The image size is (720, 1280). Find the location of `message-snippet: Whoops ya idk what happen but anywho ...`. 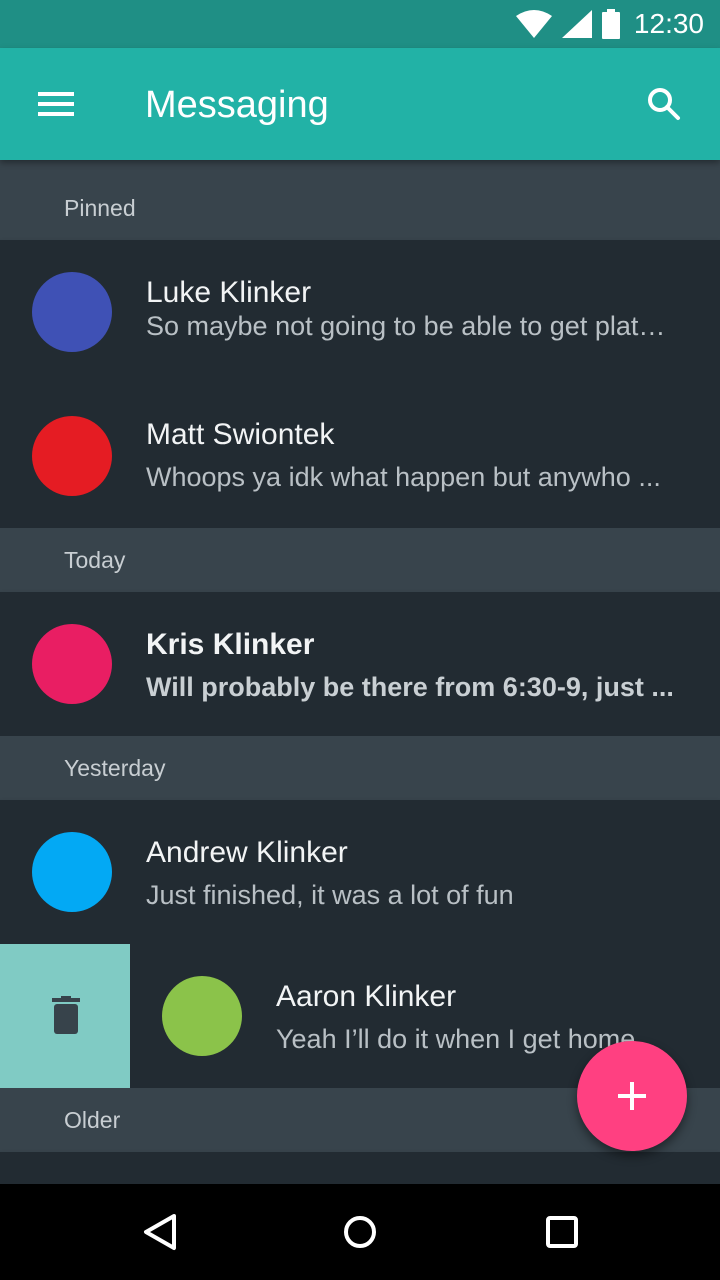

message-snippet: Whoops ya idk what happen but anywho ... is located at coordinates (403, 477).